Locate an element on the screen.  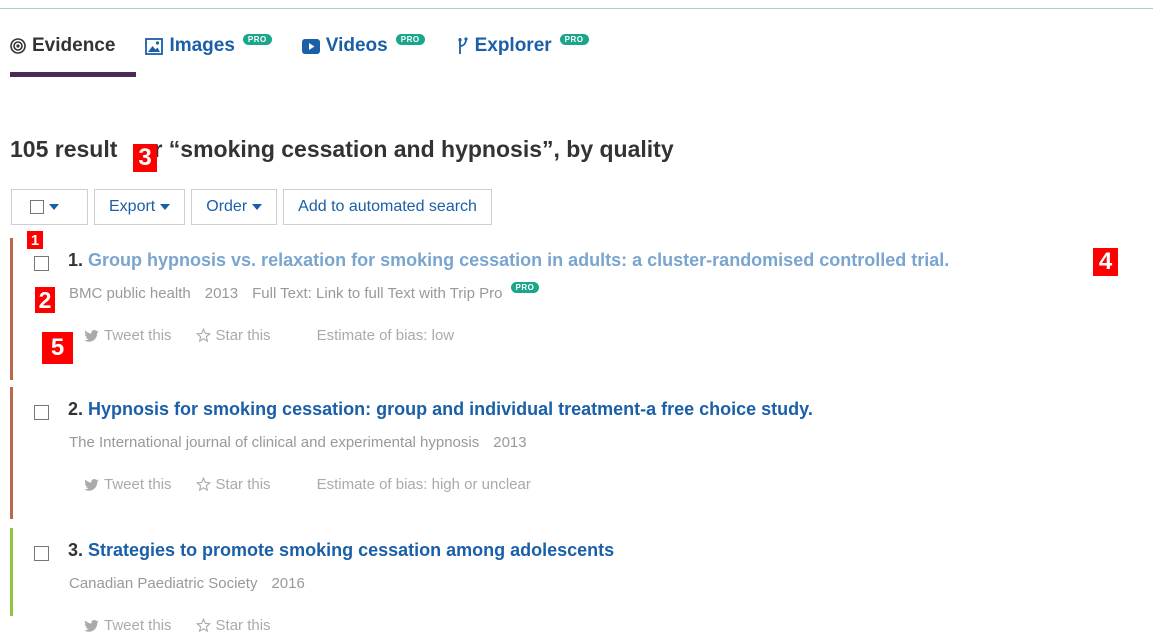
select-all-checkbox is located at coordinates (37, 207).